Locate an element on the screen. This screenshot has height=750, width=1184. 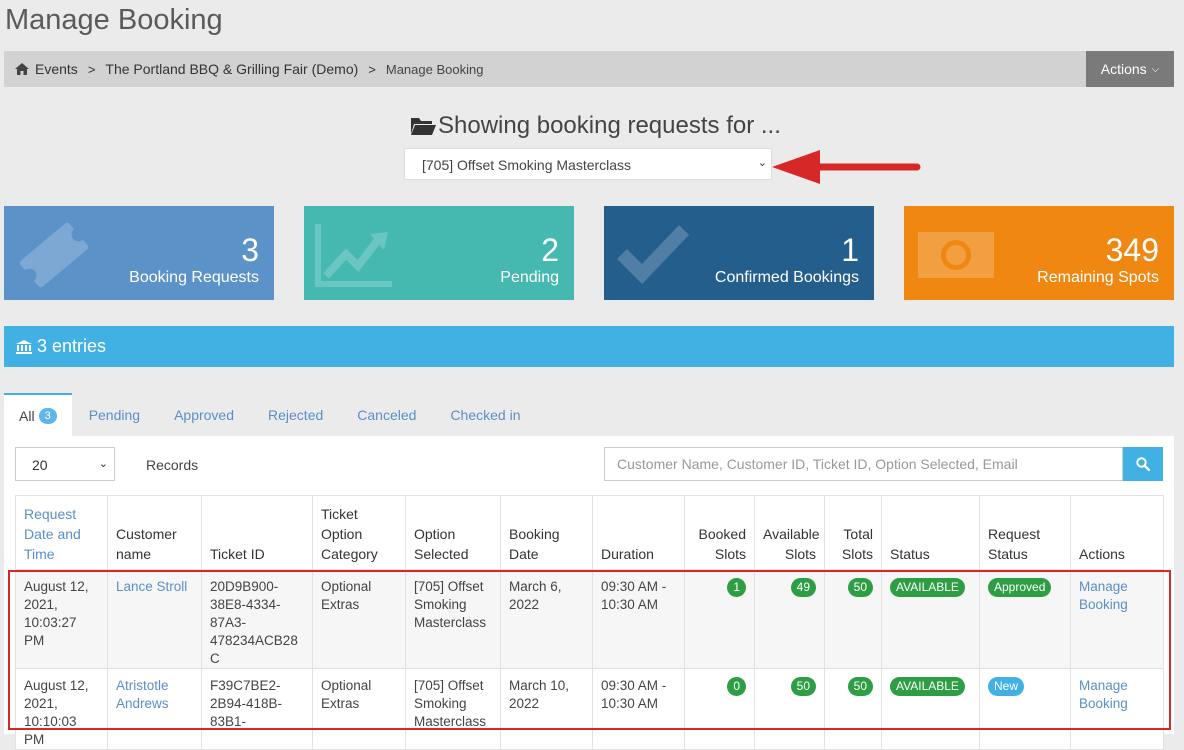
cell-request-date: August 12, 2021, 10:10:03 PM is located at coordinates (61, 709).